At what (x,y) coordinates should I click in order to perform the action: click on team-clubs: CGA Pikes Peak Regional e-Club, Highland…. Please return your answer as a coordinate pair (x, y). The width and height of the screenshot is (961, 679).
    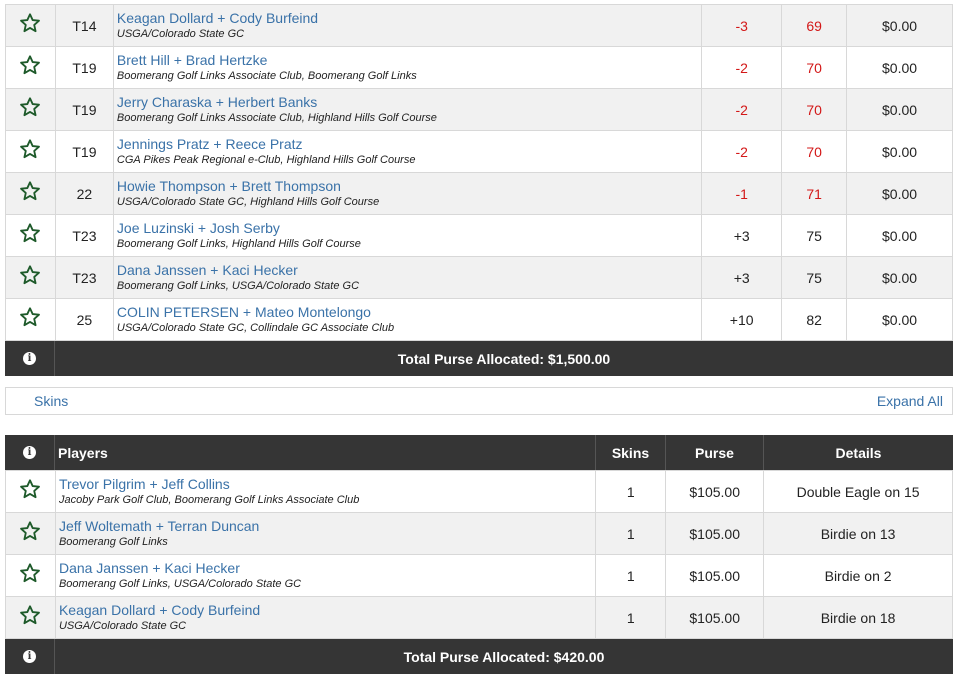
    Looking at the image, I should click on (266, 159).